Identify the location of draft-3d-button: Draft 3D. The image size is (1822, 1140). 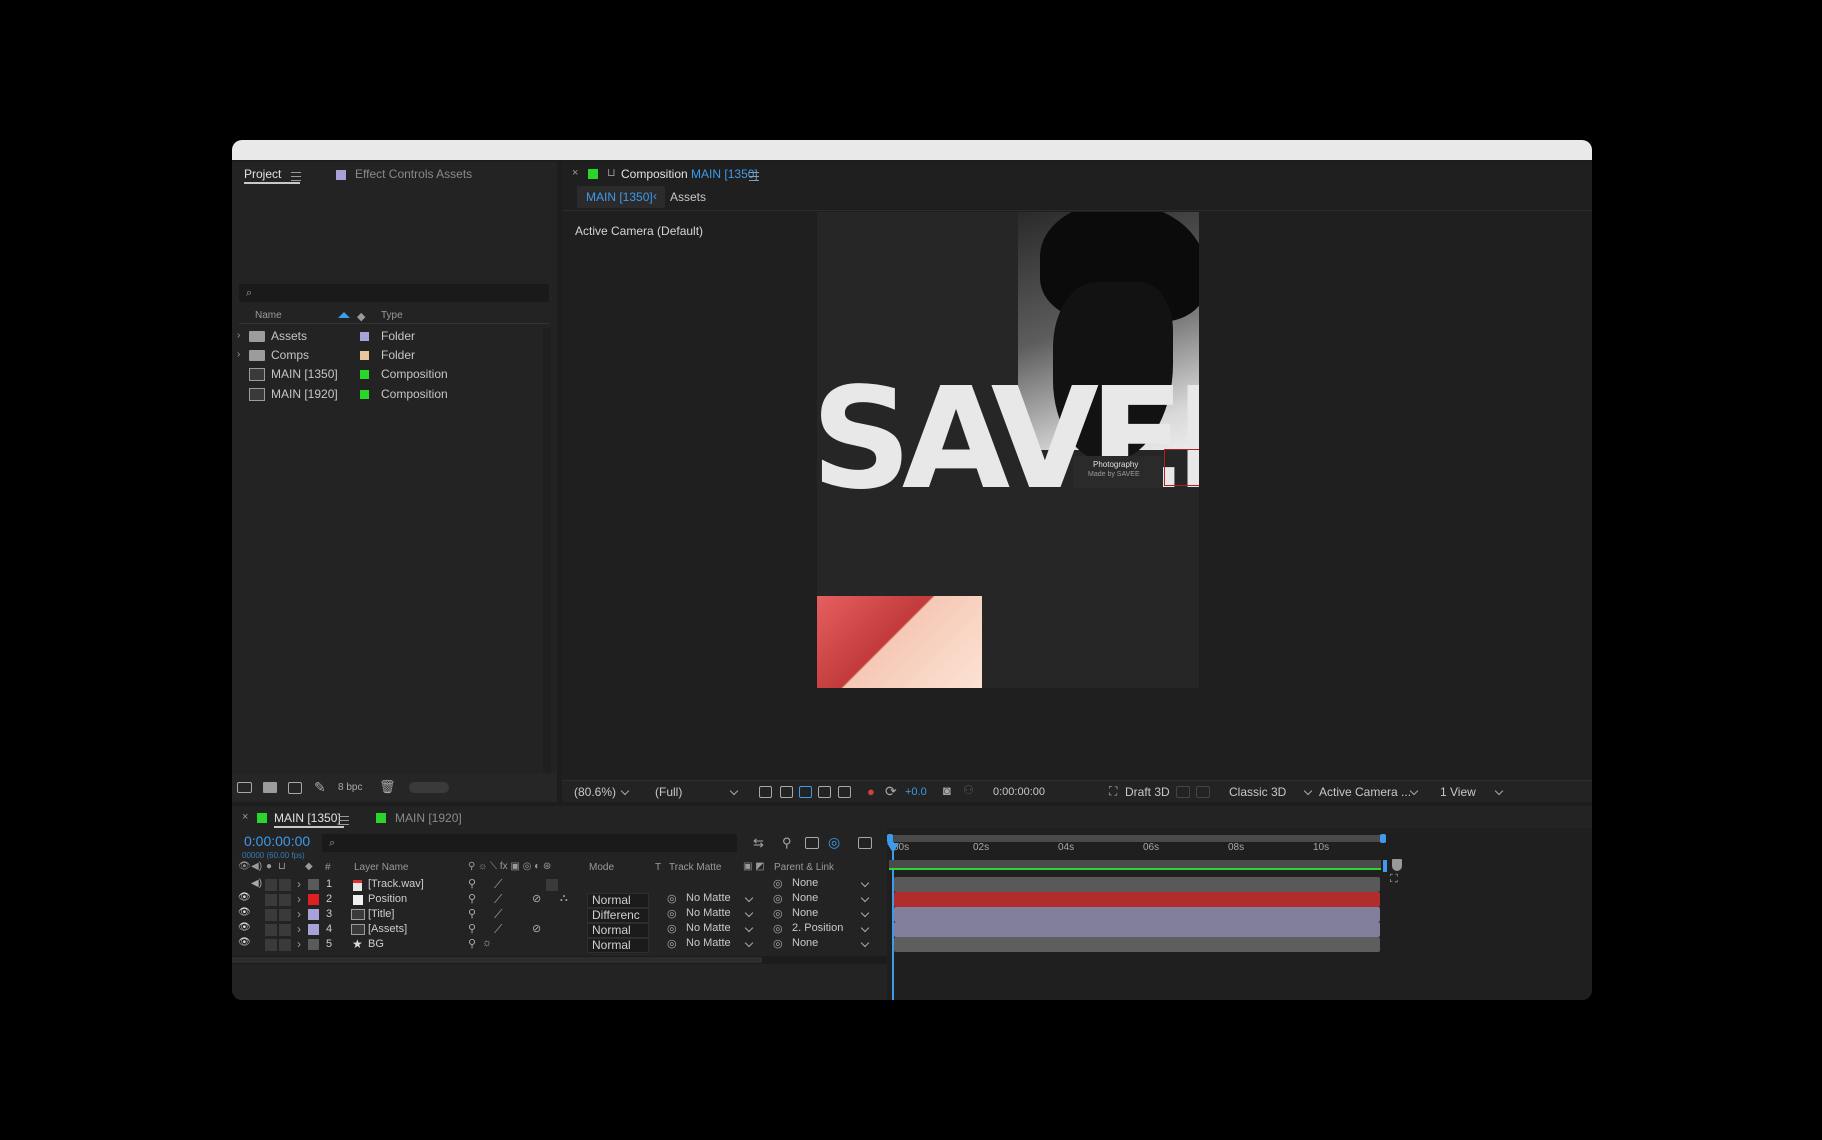
(1147, 792).